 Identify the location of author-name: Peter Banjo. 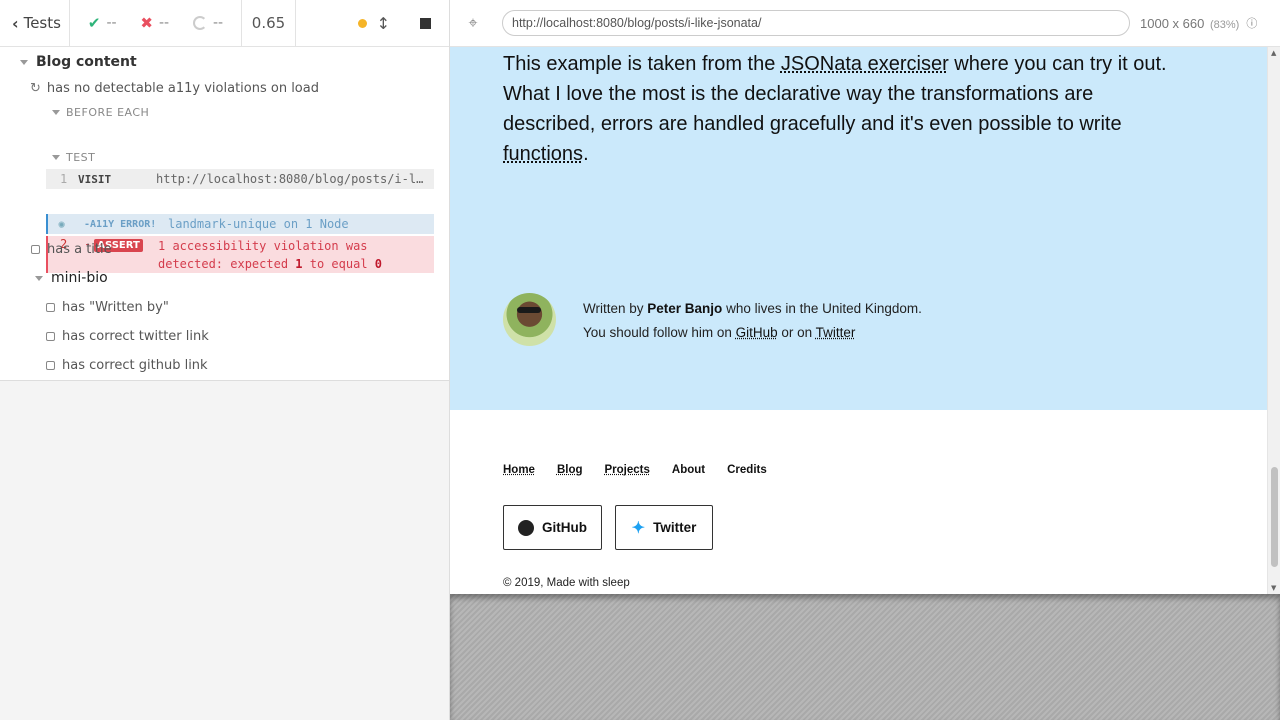
(685, 308).